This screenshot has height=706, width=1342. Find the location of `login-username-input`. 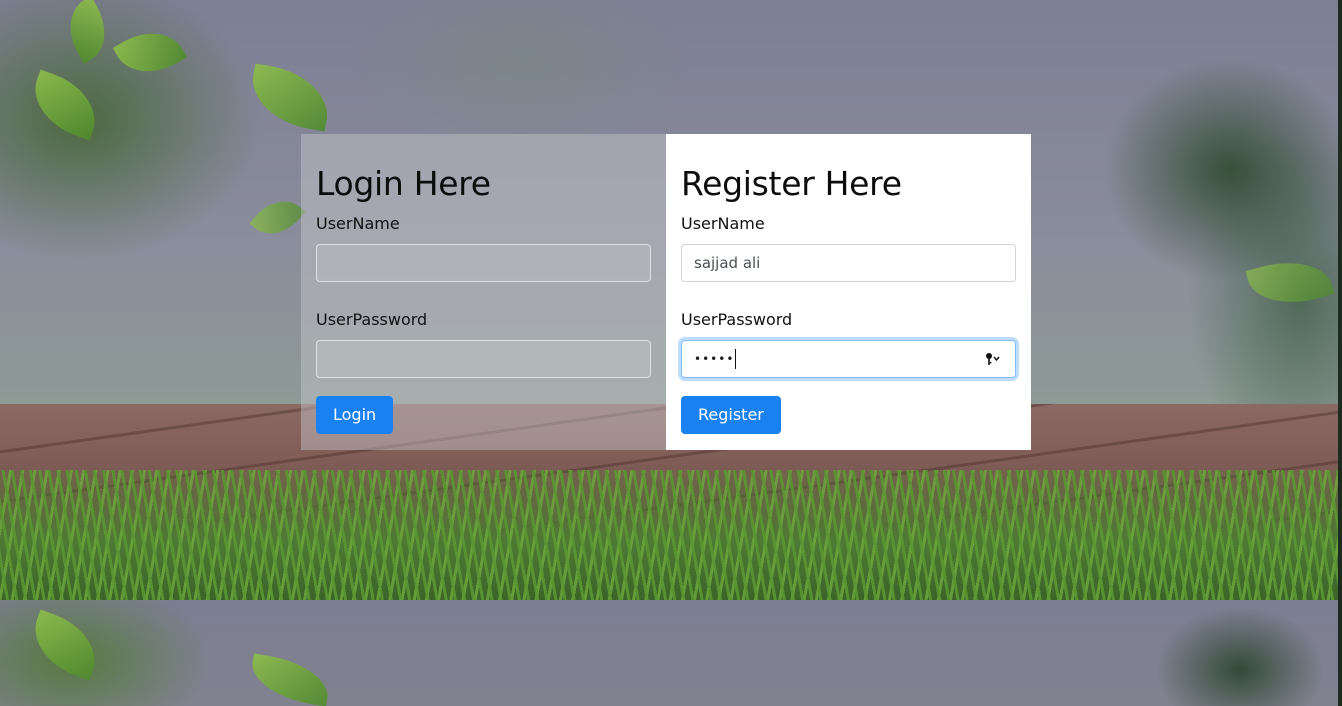

login-username-input is located at coordinates (483, 263).